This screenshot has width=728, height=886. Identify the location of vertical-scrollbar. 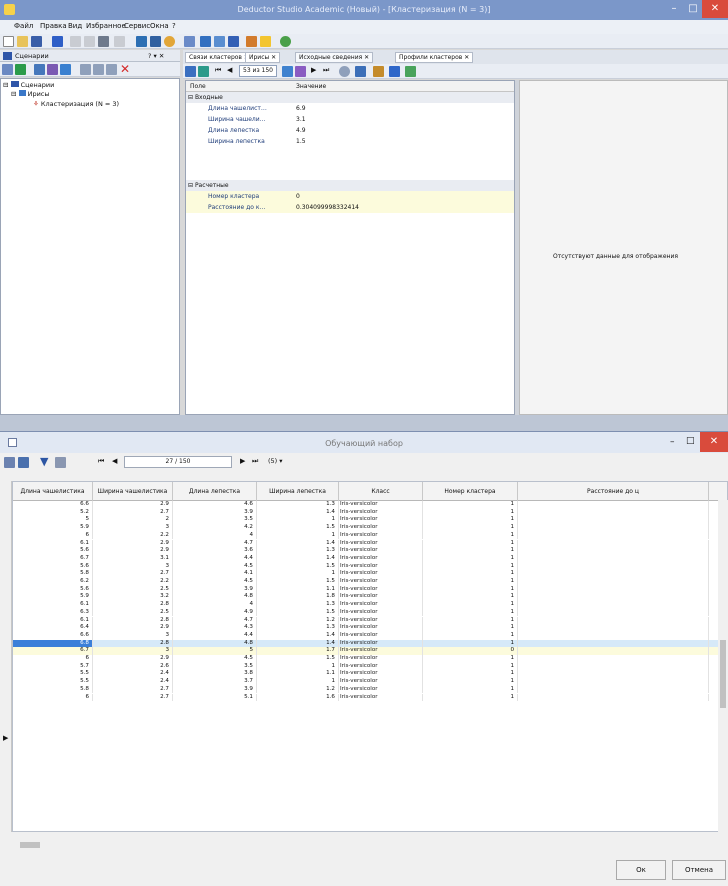
(723, 666).